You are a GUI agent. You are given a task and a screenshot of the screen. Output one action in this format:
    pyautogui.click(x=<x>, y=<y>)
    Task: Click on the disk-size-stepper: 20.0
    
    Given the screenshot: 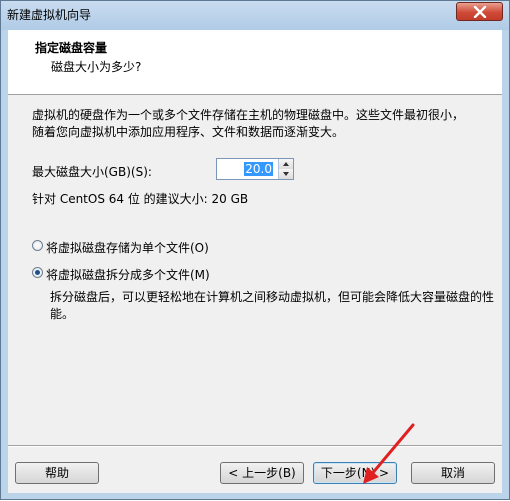 What is the action you would take?
    pyautogui.click(x=255, y=169)
    